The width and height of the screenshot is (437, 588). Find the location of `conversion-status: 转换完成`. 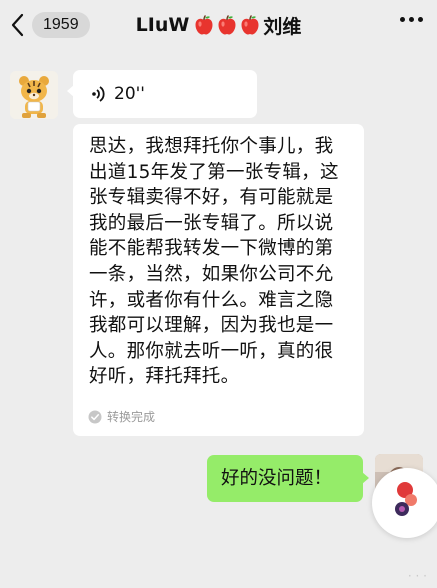

conversion-status: 转换完成 is located at coordinates (121, 416).